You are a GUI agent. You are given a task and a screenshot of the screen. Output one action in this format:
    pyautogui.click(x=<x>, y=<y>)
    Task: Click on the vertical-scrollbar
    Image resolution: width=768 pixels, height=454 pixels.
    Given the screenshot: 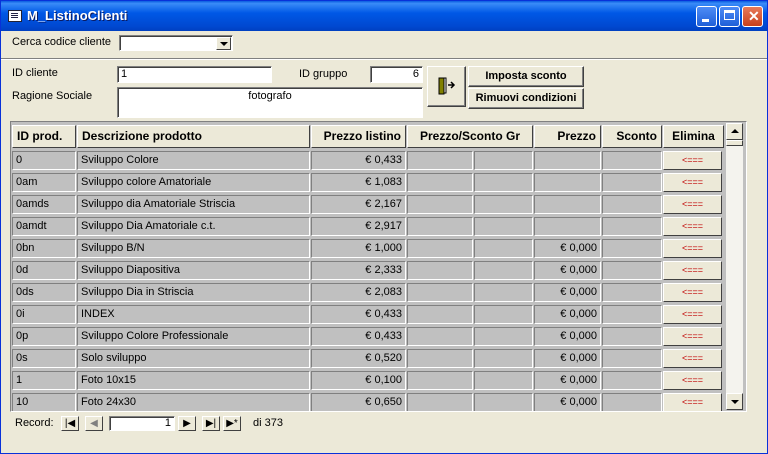 What is the action you would take?
    pyautogui.click(x=734, y=266)
    